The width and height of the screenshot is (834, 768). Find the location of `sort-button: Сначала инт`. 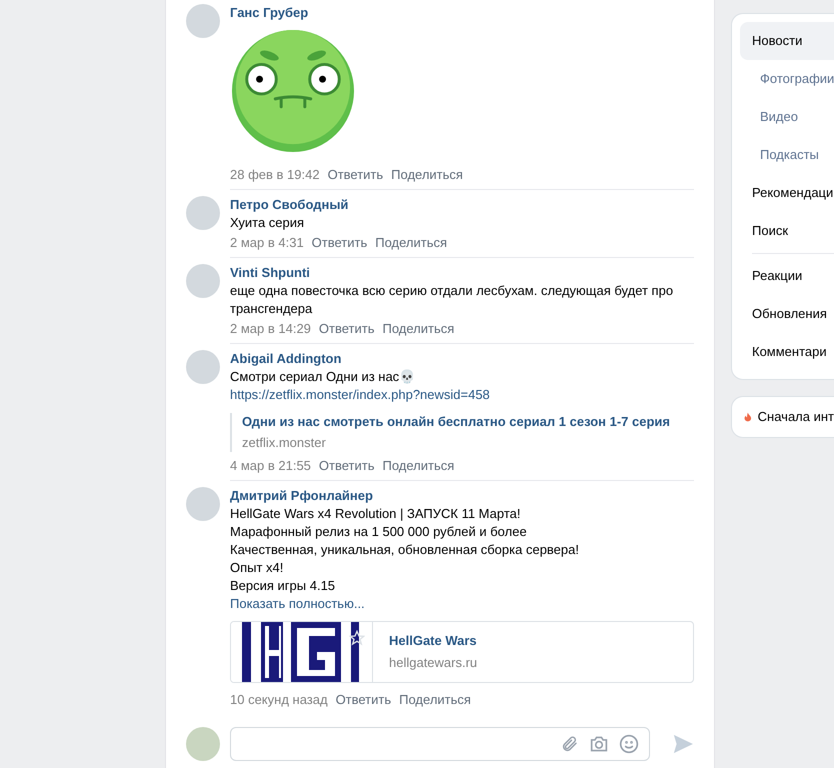

sort-button: Сначала инт is located at coordinates (782, 417).